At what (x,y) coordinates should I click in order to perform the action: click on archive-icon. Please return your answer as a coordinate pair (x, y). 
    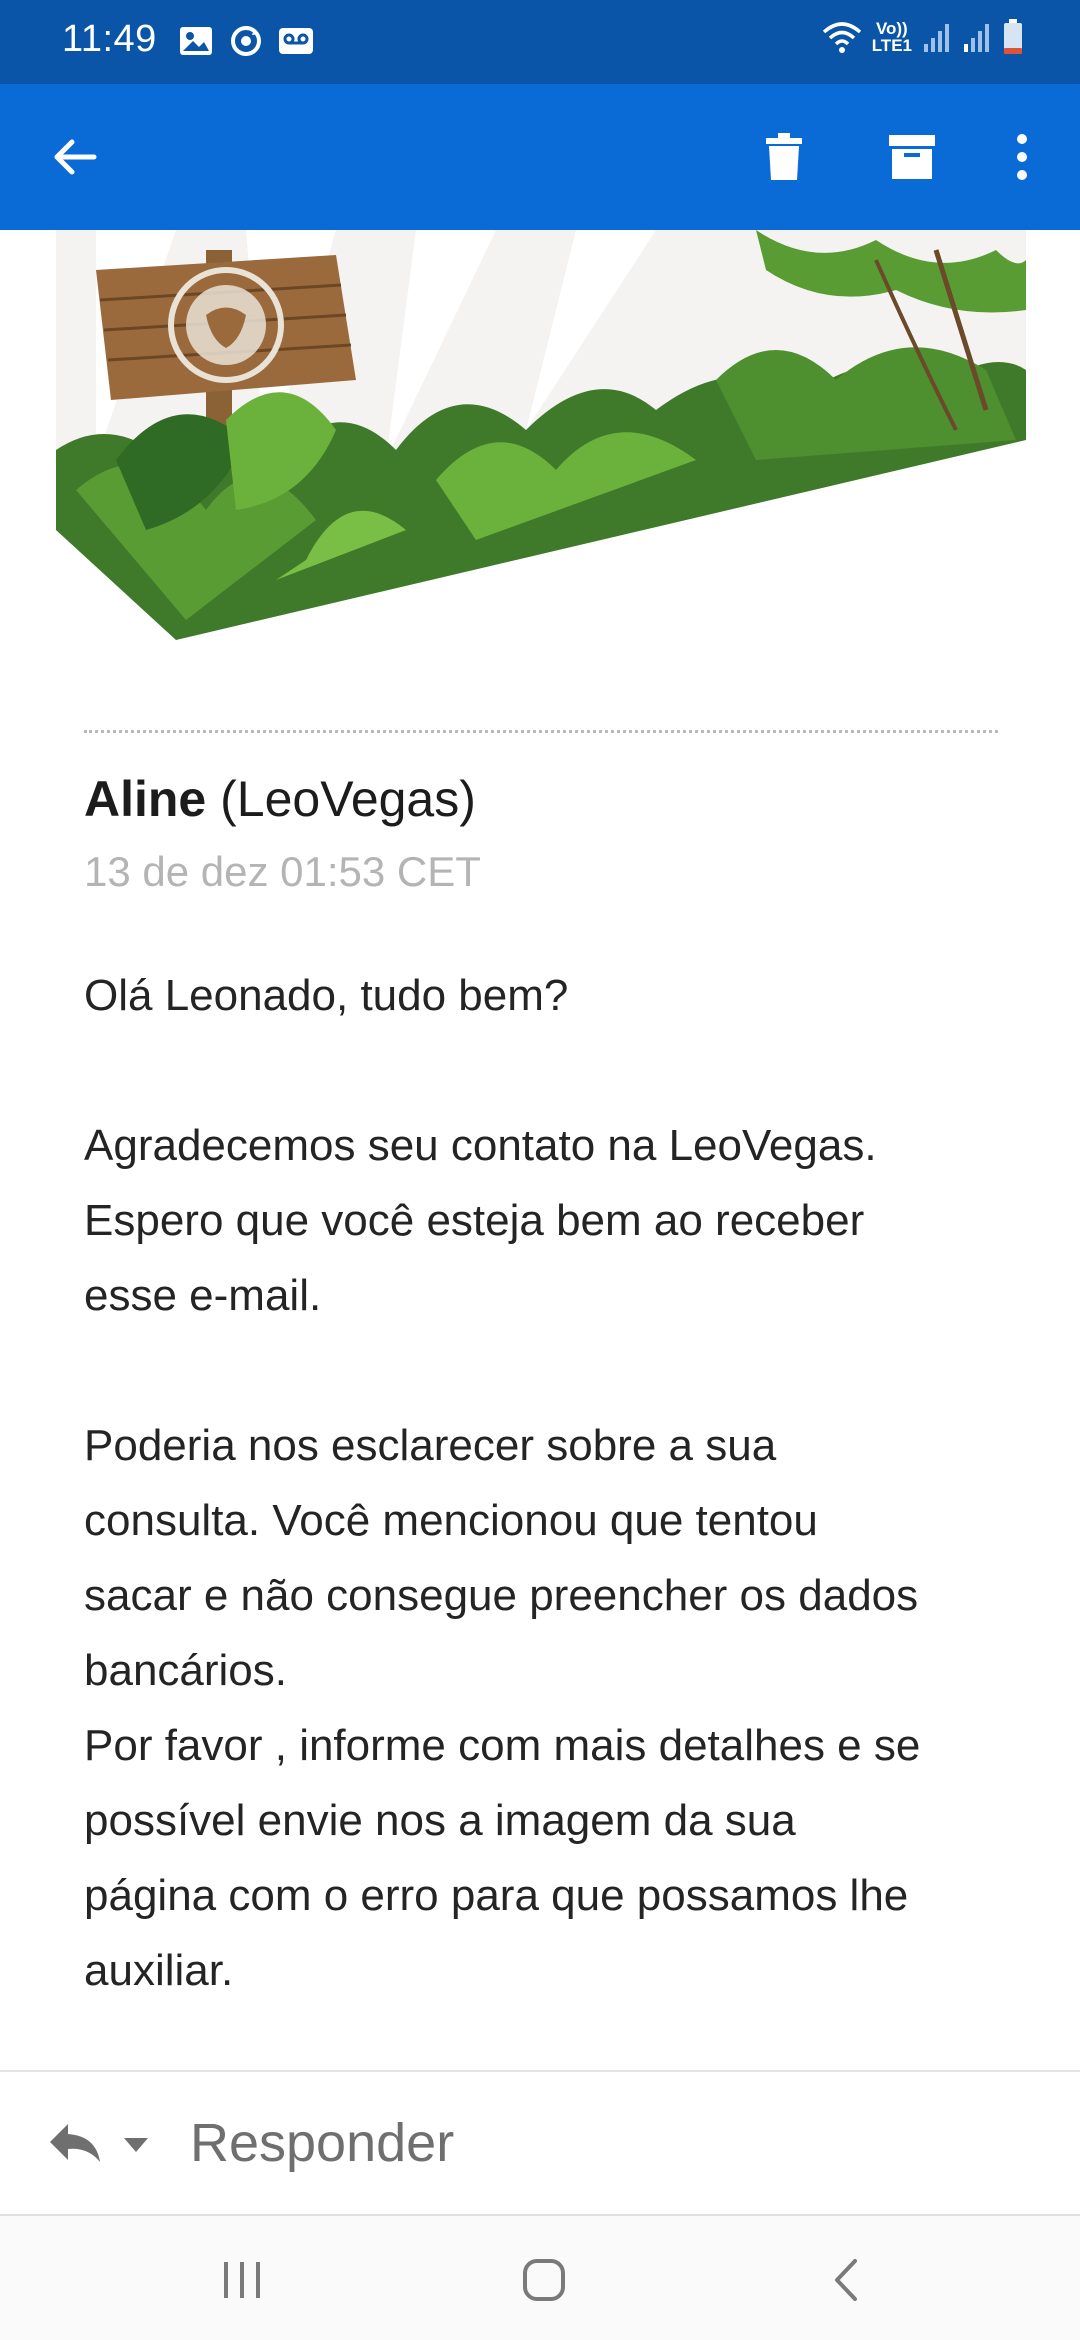
    Looking at the image, I should click on (912, 157).